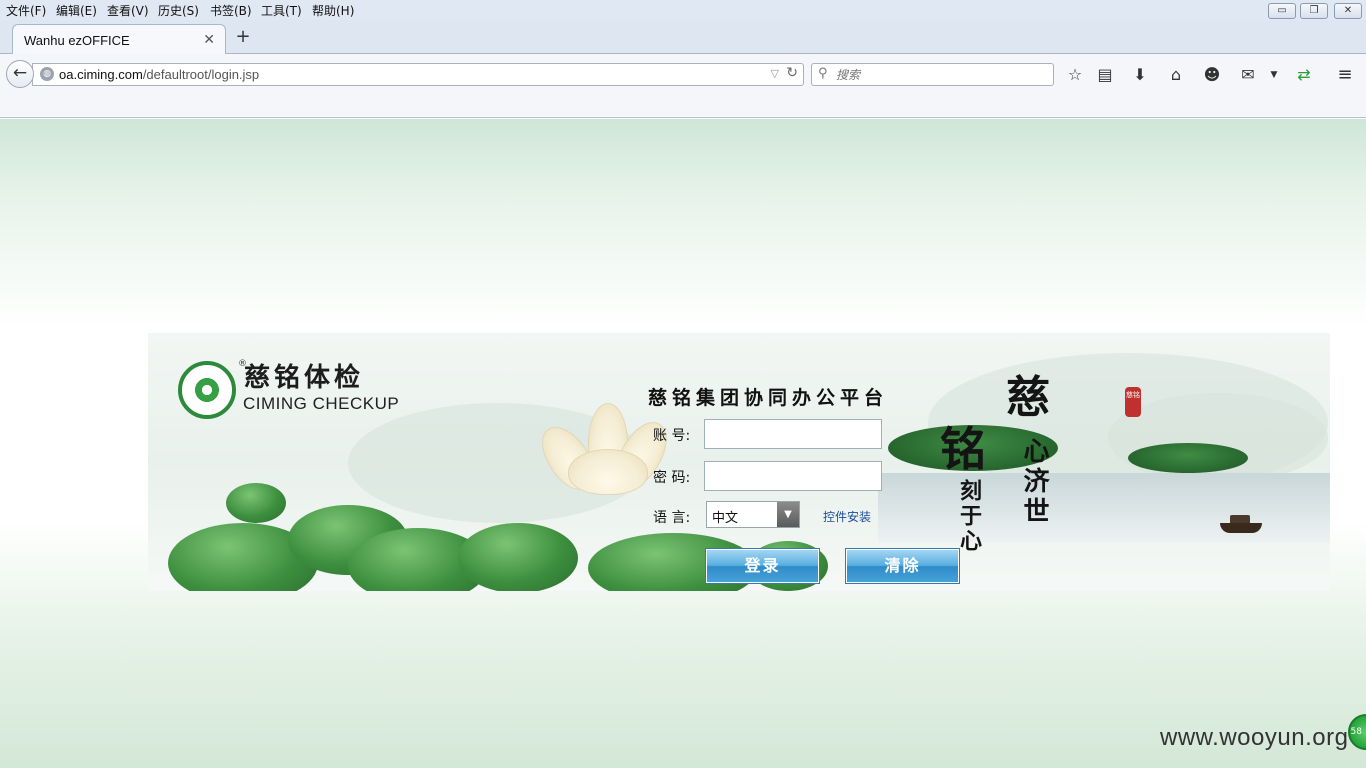  Describe the element at coordinates (1304, 75) in the screenshot. I see `sync-arrows-icon: ⇄` at that location.